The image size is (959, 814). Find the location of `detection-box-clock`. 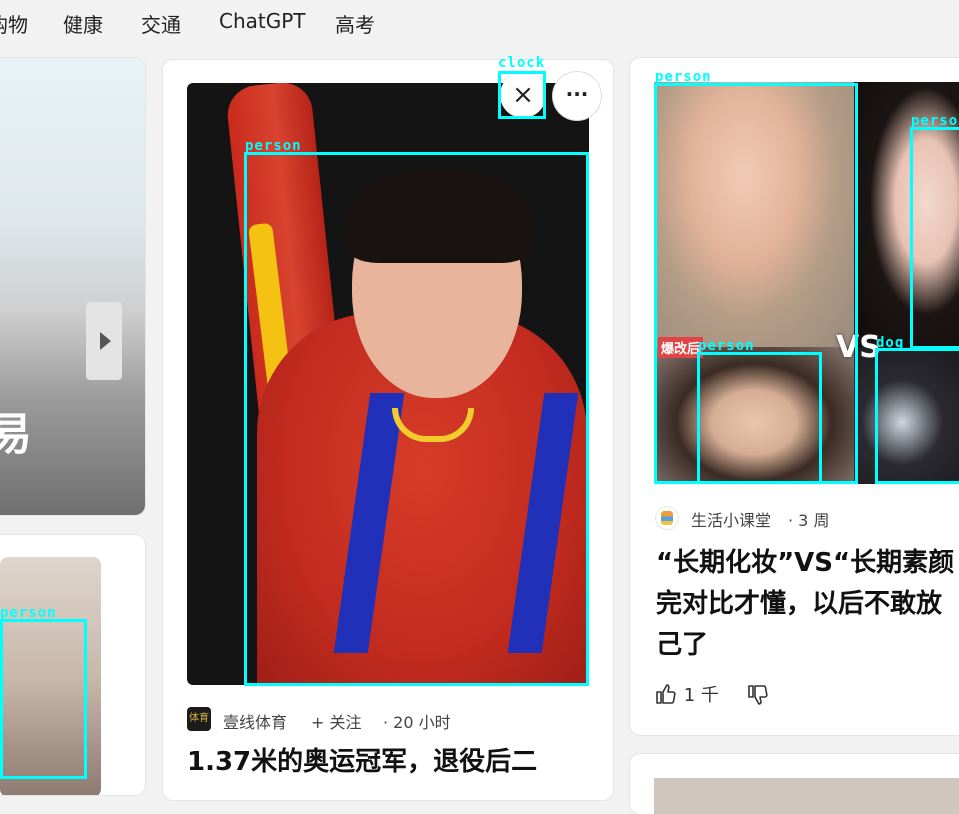

detection-box-clock is located at coordinates (522, 95).